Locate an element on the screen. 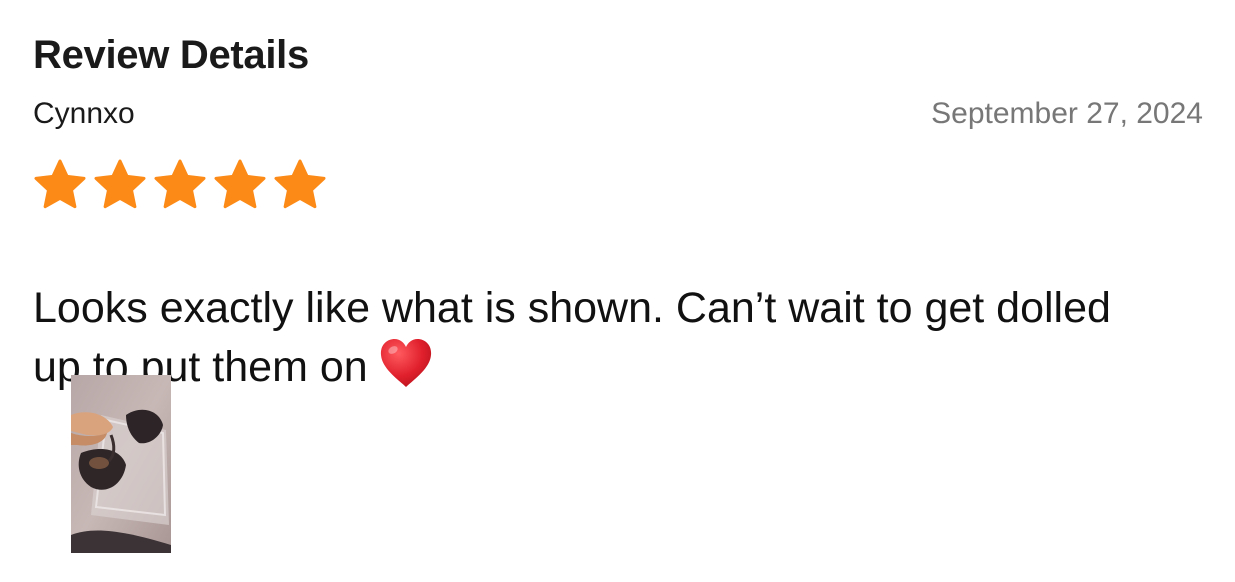 The image size is (1235, 582). heart-icon is located at coordinates (406, 363).